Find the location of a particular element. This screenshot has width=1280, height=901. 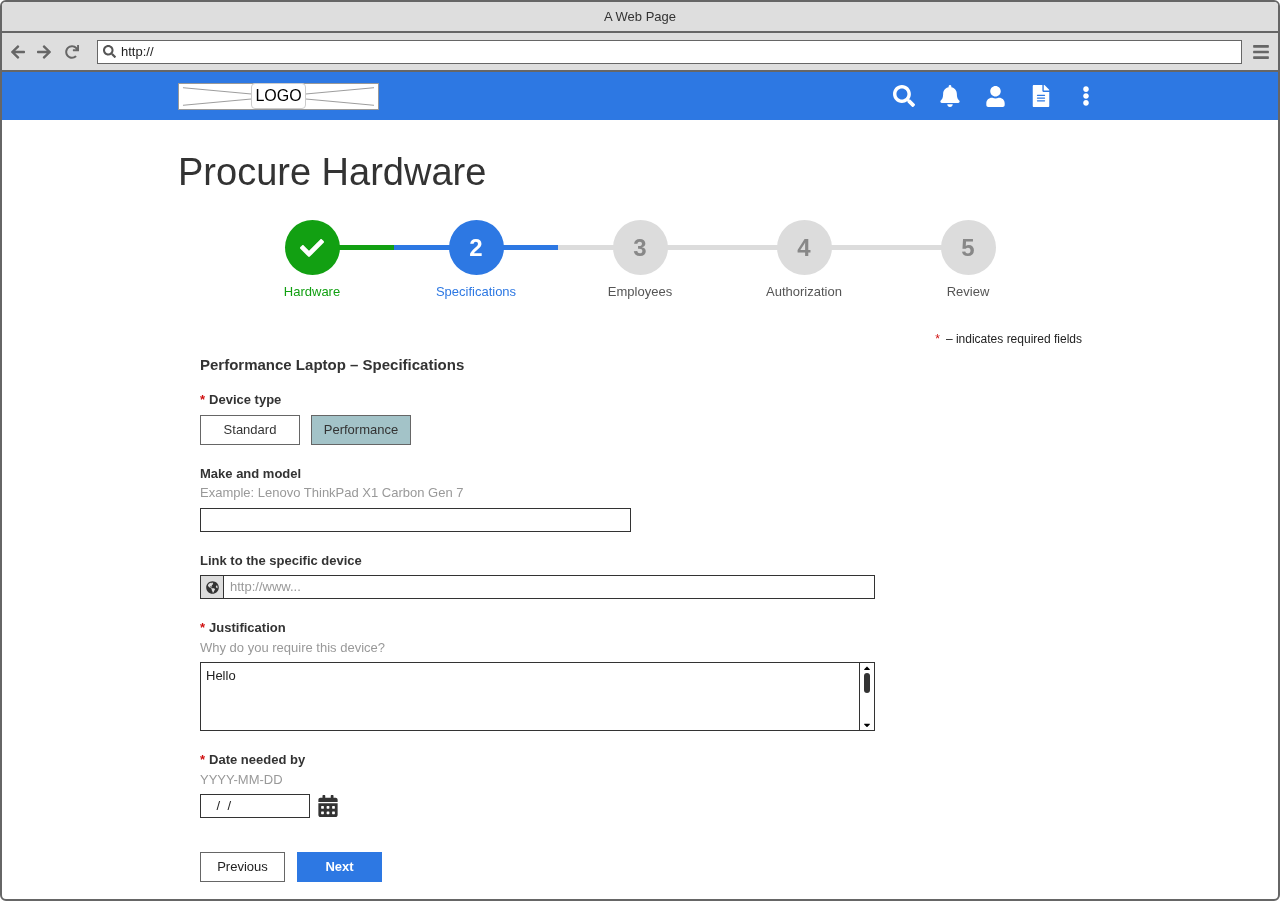

reload-icon is located at coordinates (72, 51).